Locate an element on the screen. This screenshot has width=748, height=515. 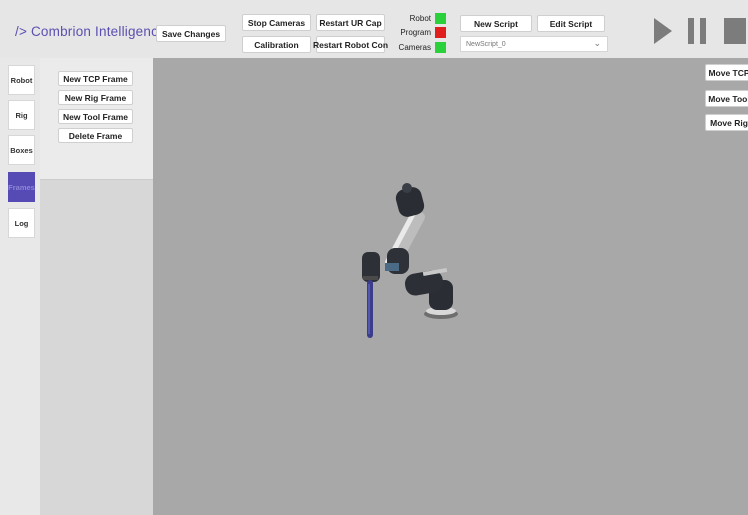
tab-boxes: Boxes is located at coordinates (21, 150).